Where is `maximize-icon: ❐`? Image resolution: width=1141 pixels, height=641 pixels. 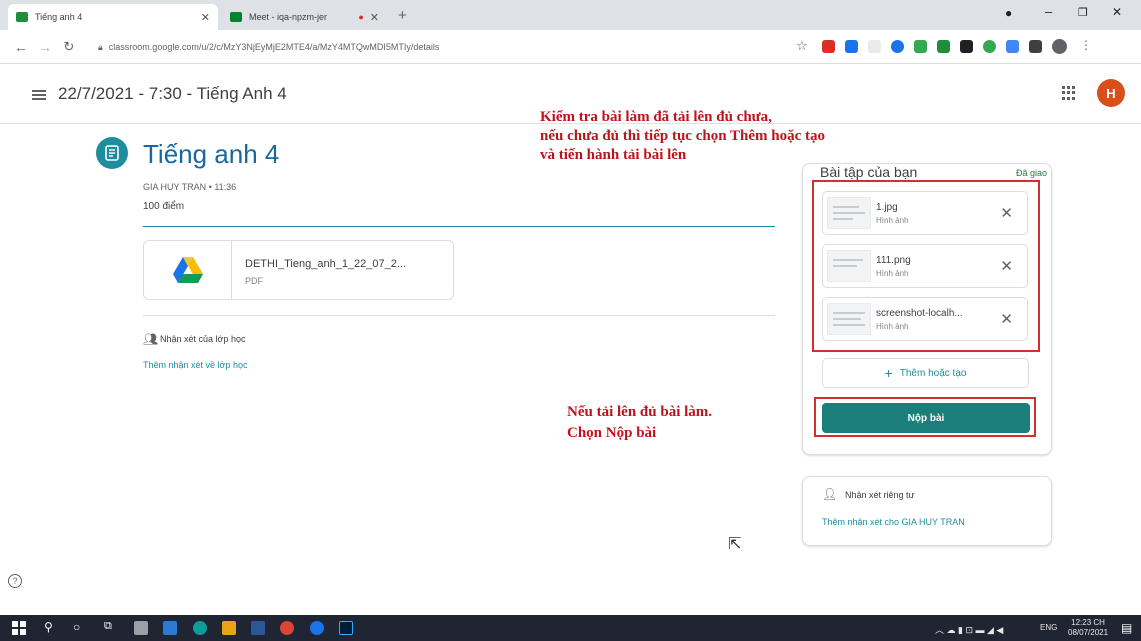 maximize-icon: ❐ is located at coordinates (1083, 12).